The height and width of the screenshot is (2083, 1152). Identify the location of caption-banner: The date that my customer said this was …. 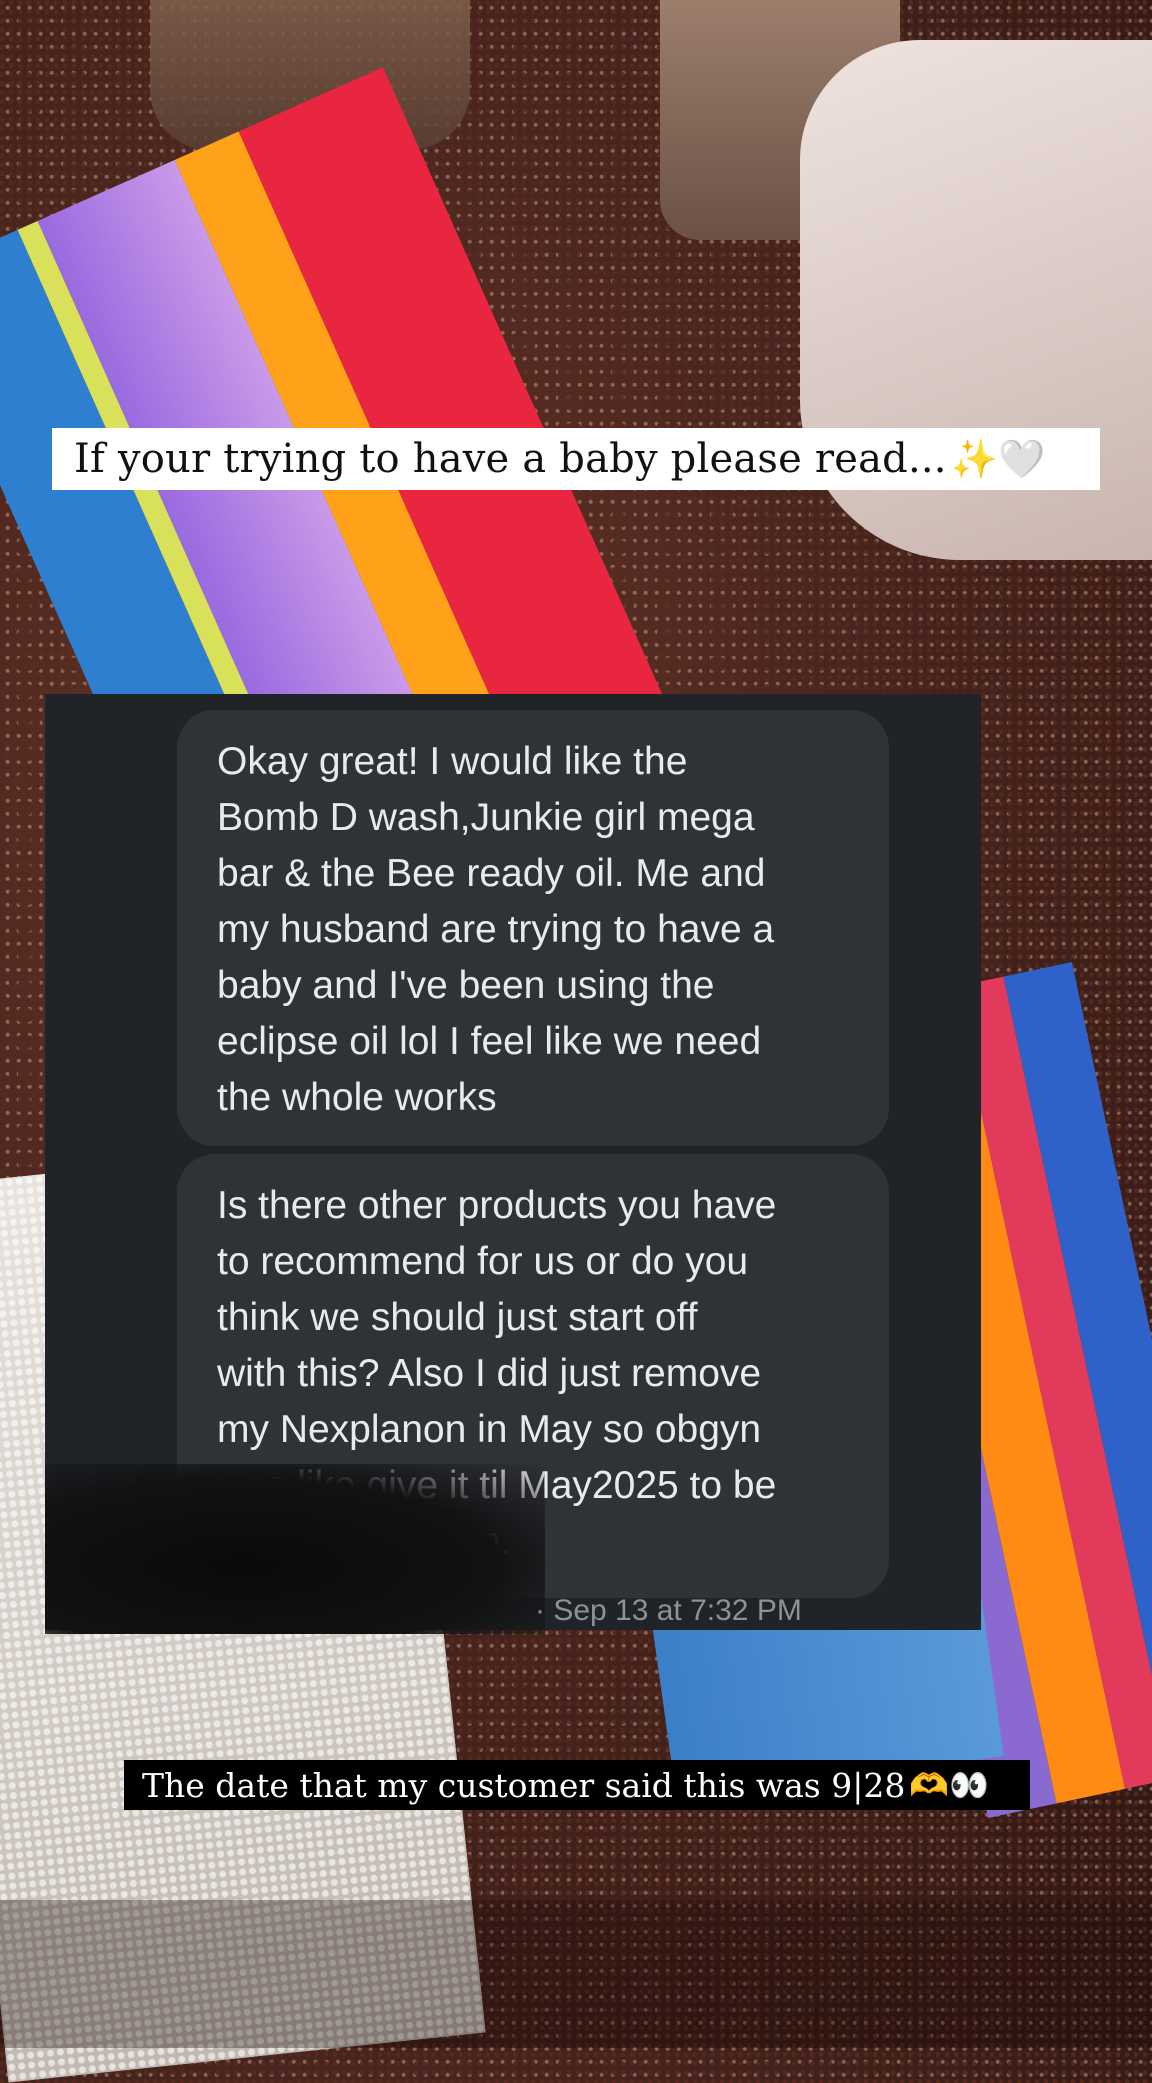
(577, 1785).